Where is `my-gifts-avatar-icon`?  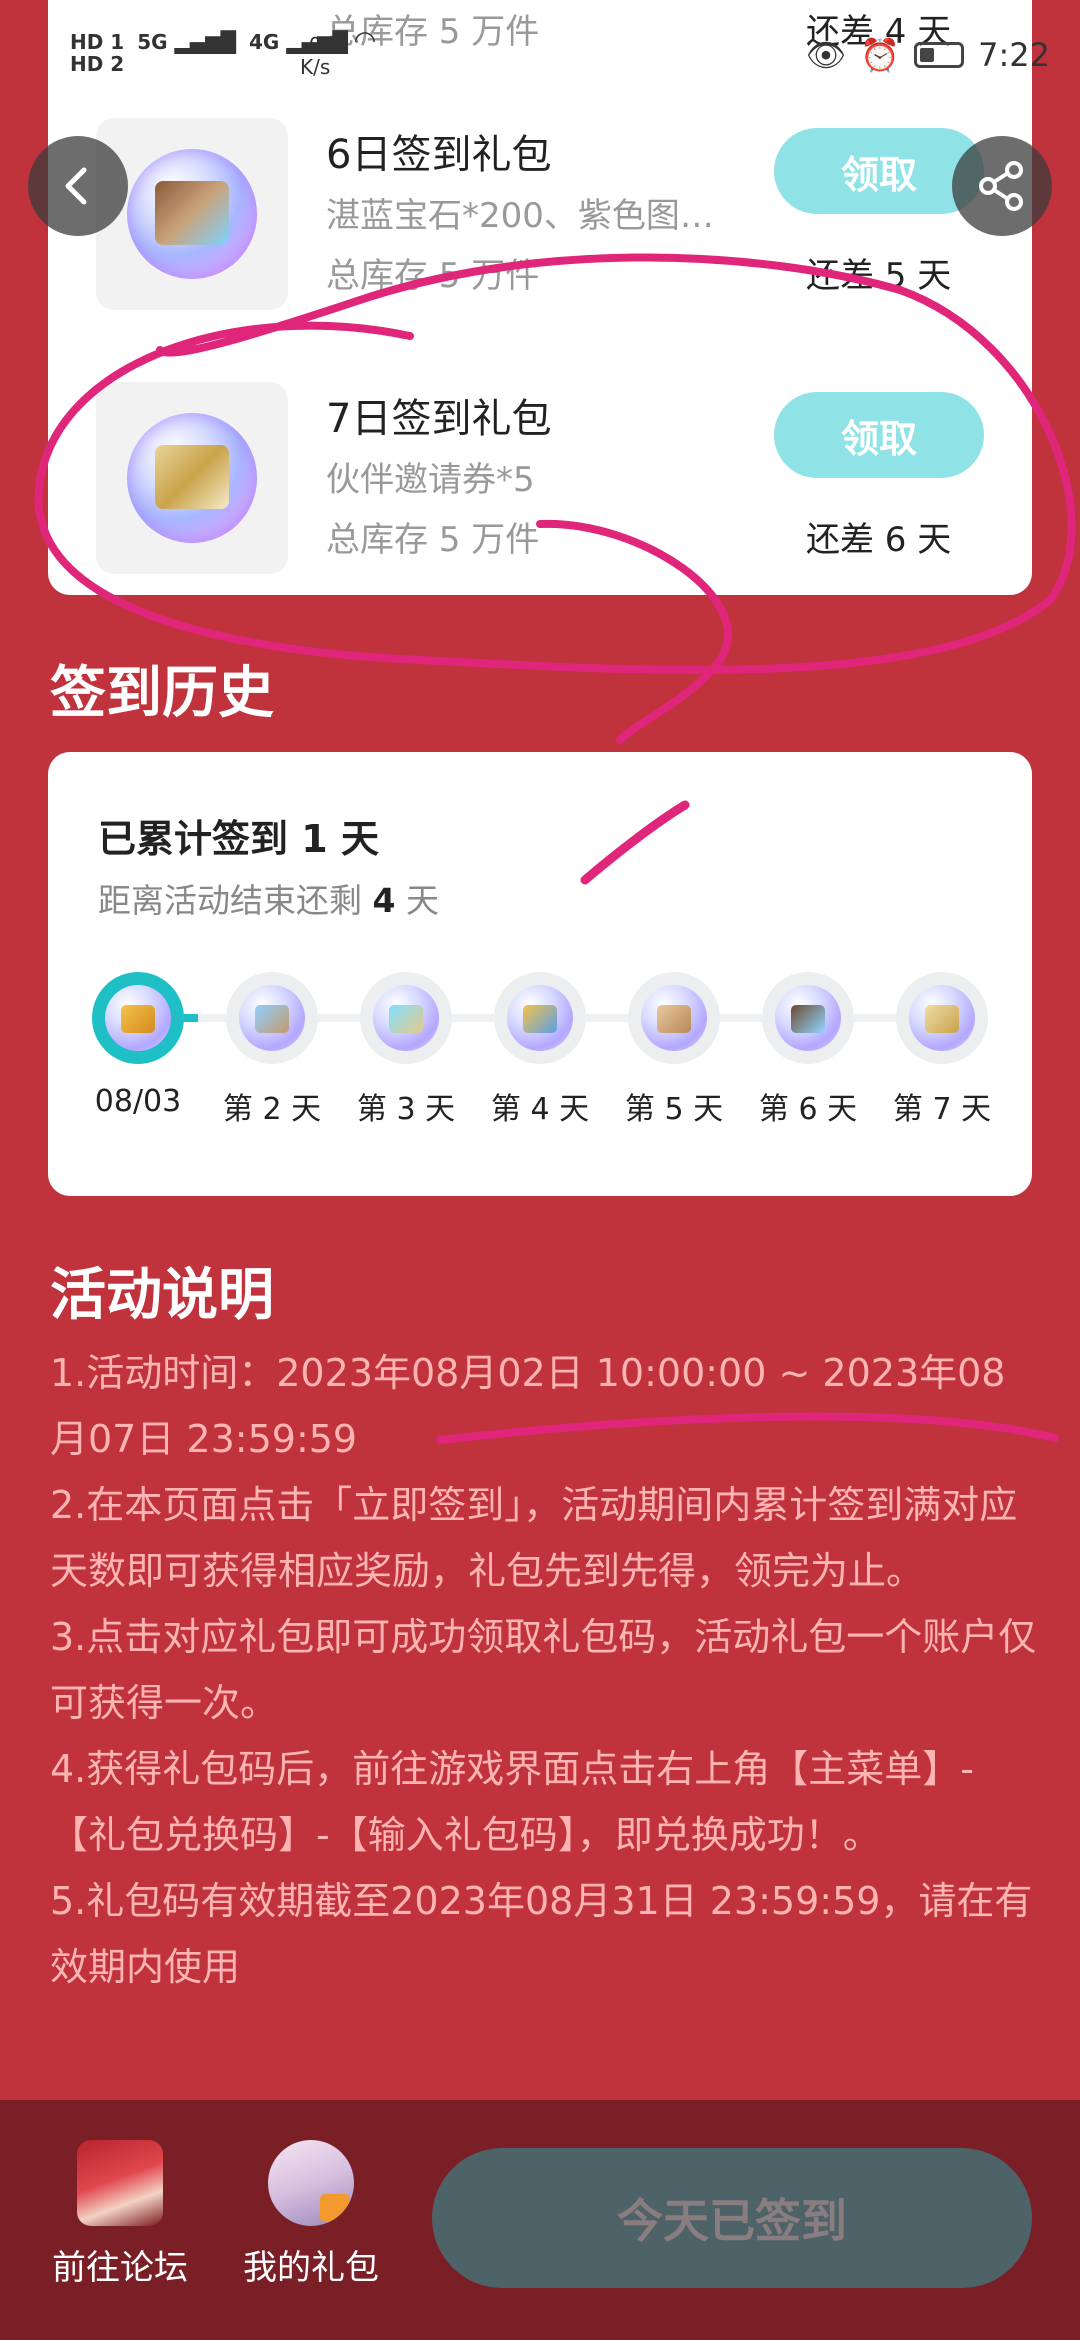
my-gifts-avatar-icon is located at coordinates (311, 2183).